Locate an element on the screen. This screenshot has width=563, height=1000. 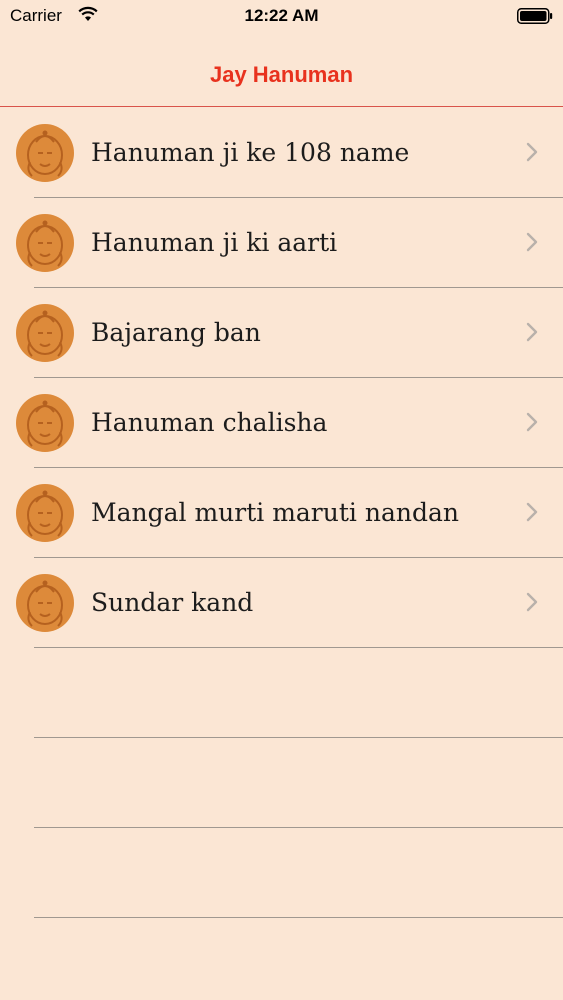
list-item-label: Hanuman chalisha is located at coordinates (209, 422).